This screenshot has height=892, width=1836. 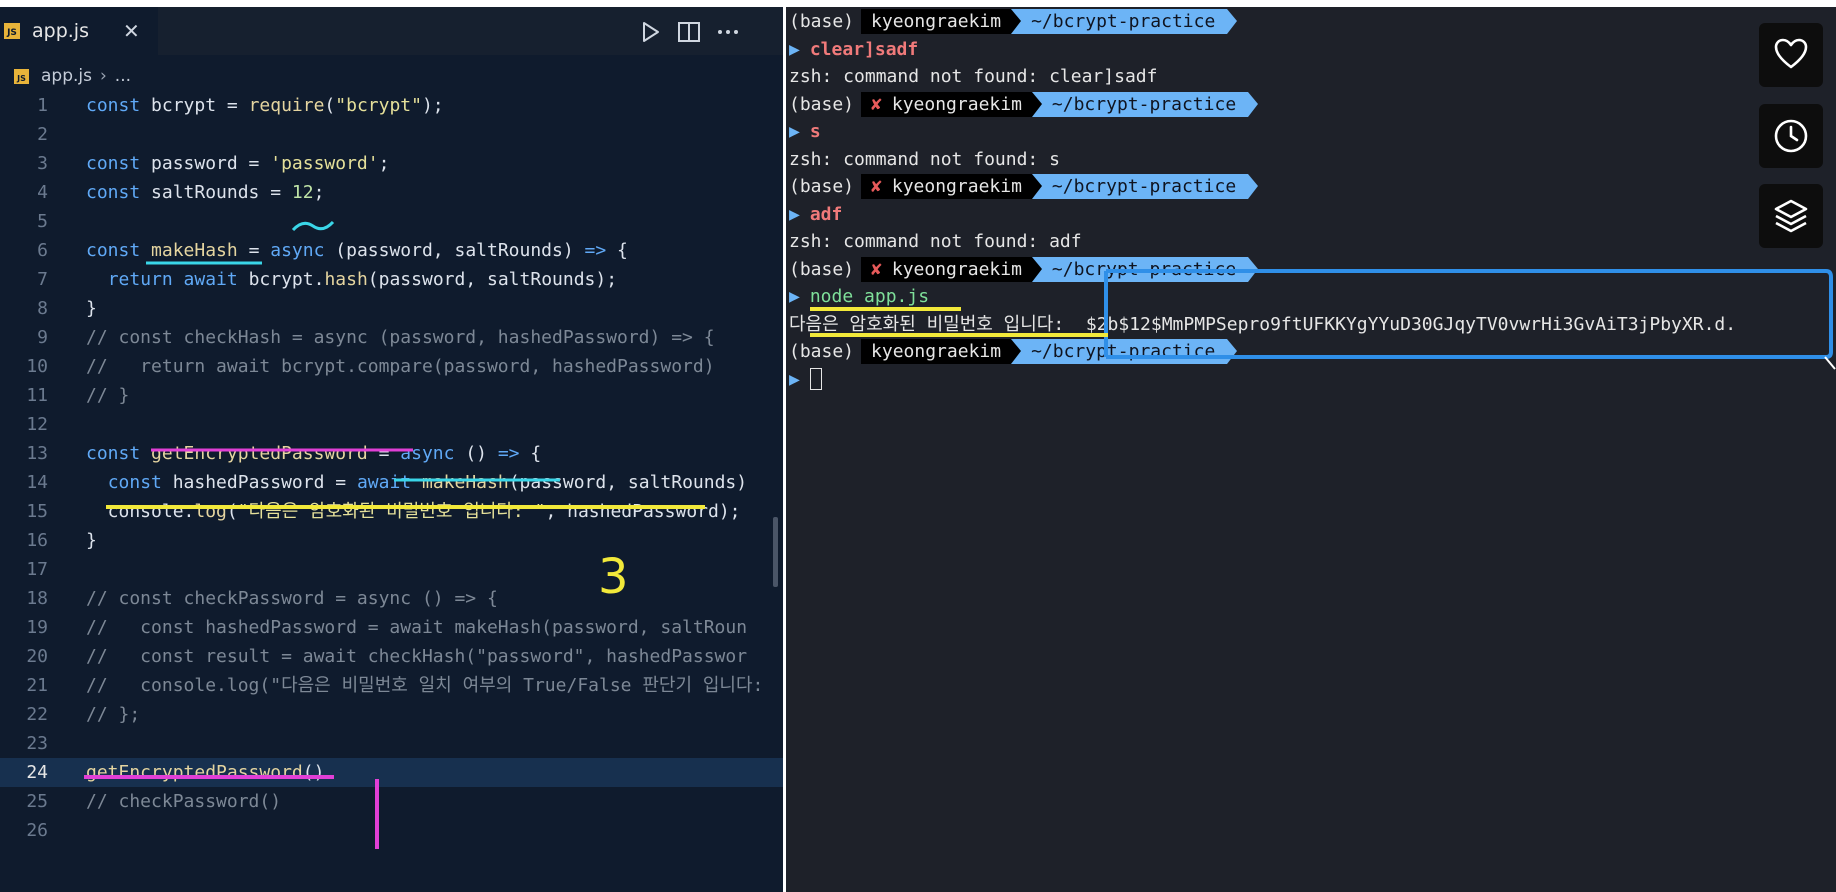 I want to click on layers-icon, so click(x=1791, y=216).